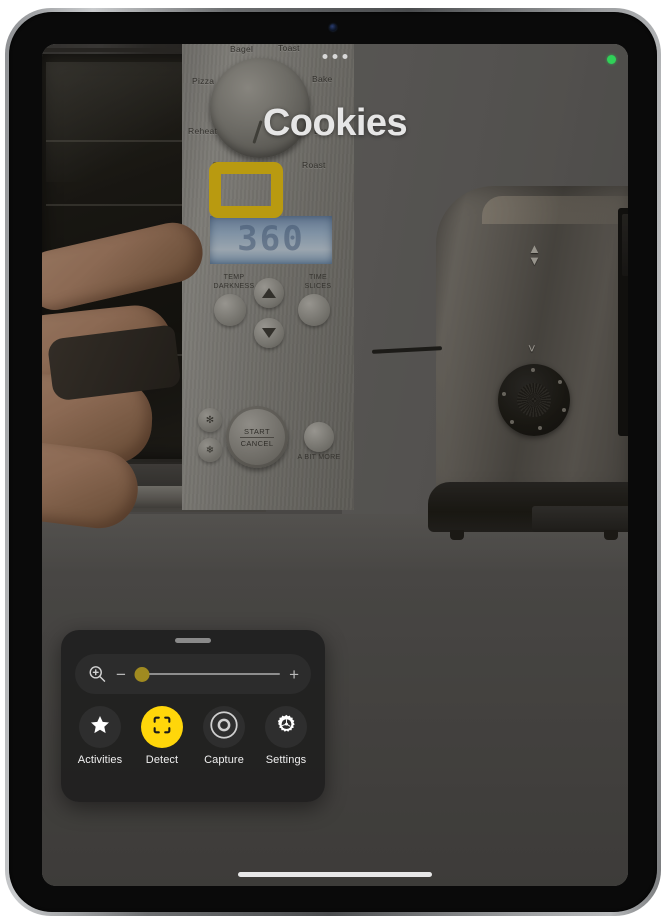  What do you see at coordinates (611, 59) in the screenshot?
I see `camera-privacy-indicator` at bounding box center [611, 59].